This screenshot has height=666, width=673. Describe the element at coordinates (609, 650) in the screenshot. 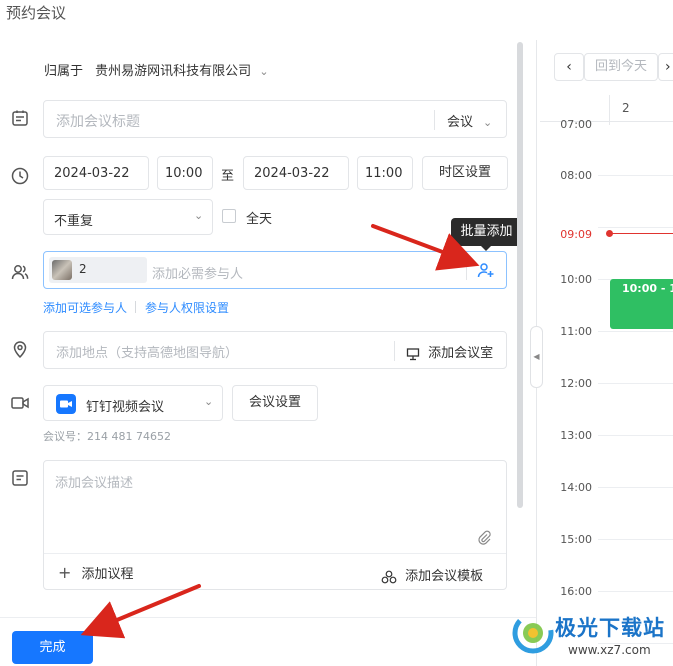

I see `watermark-url: www.xz7.com` at that location.